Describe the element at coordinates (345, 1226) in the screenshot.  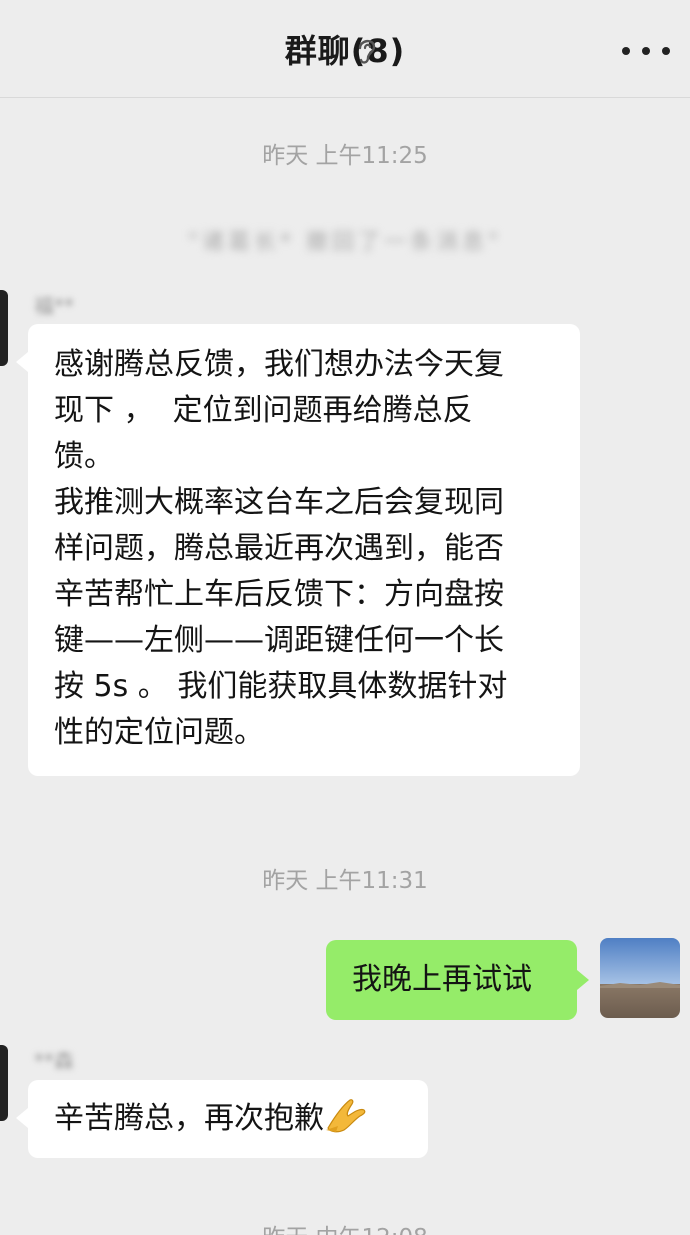
I see `timestamp: 昨天 中午12:08` at that location.